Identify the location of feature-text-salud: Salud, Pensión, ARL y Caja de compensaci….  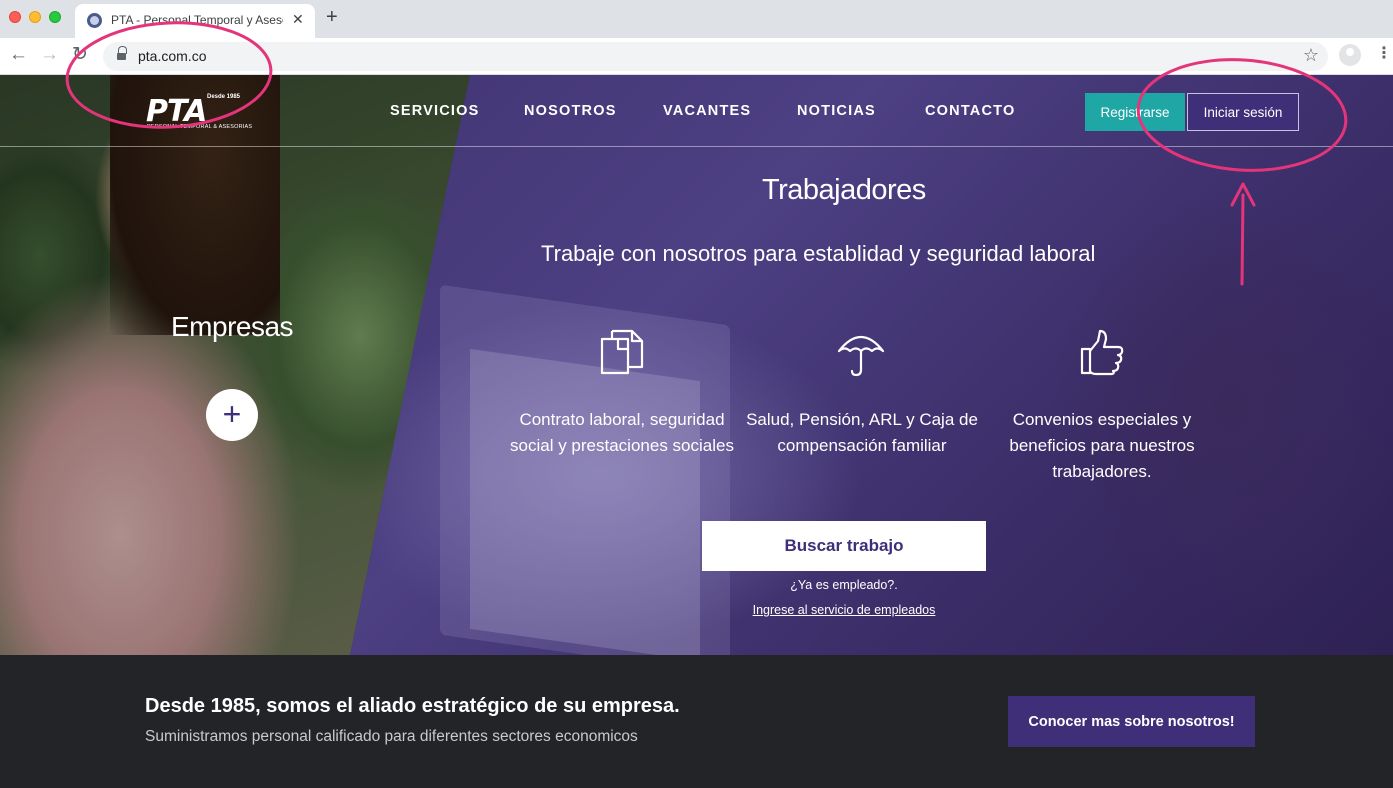
(862, 432).